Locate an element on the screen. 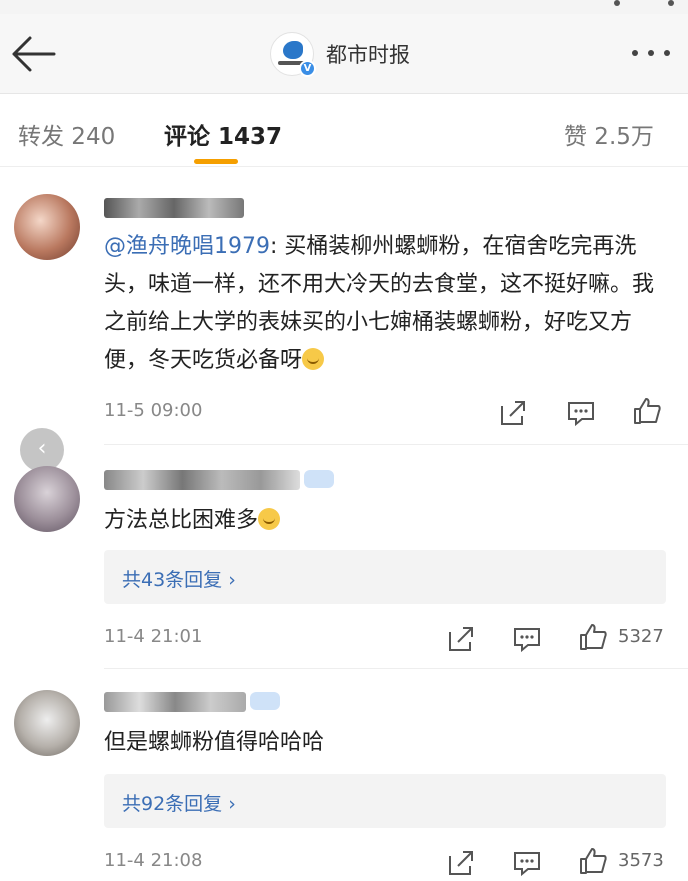  replies-link: 共43条回复 › is located at coordinates (179, 578).